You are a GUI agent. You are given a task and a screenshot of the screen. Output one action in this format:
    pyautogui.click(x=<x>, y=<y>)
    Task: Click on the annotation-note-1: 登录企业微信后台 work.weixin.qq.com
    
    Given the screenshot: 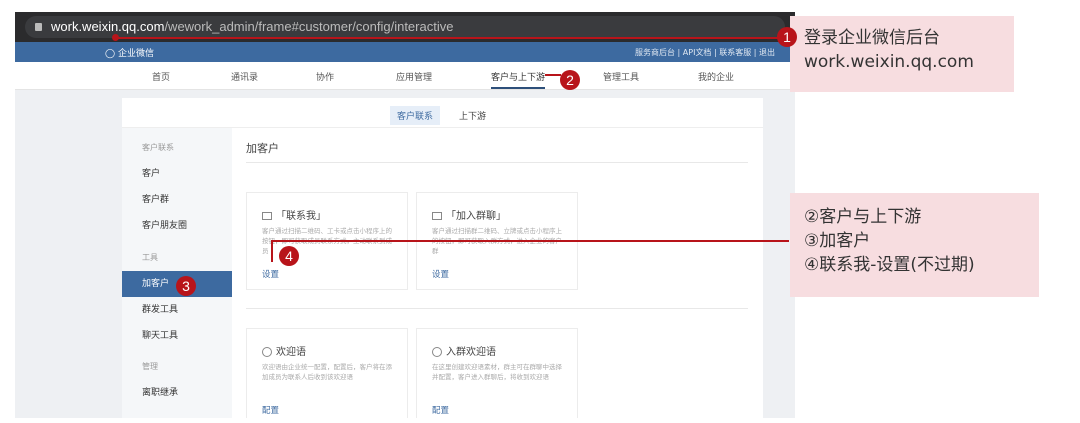 What is the action you would take?
    pyautogui.click(x=902, y=54)
    